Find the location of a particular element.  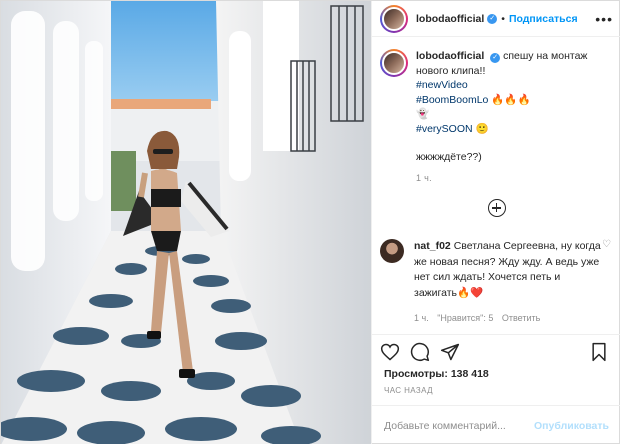

view-count: Просмотры: 138 418 is located at coordinates (496, 374).